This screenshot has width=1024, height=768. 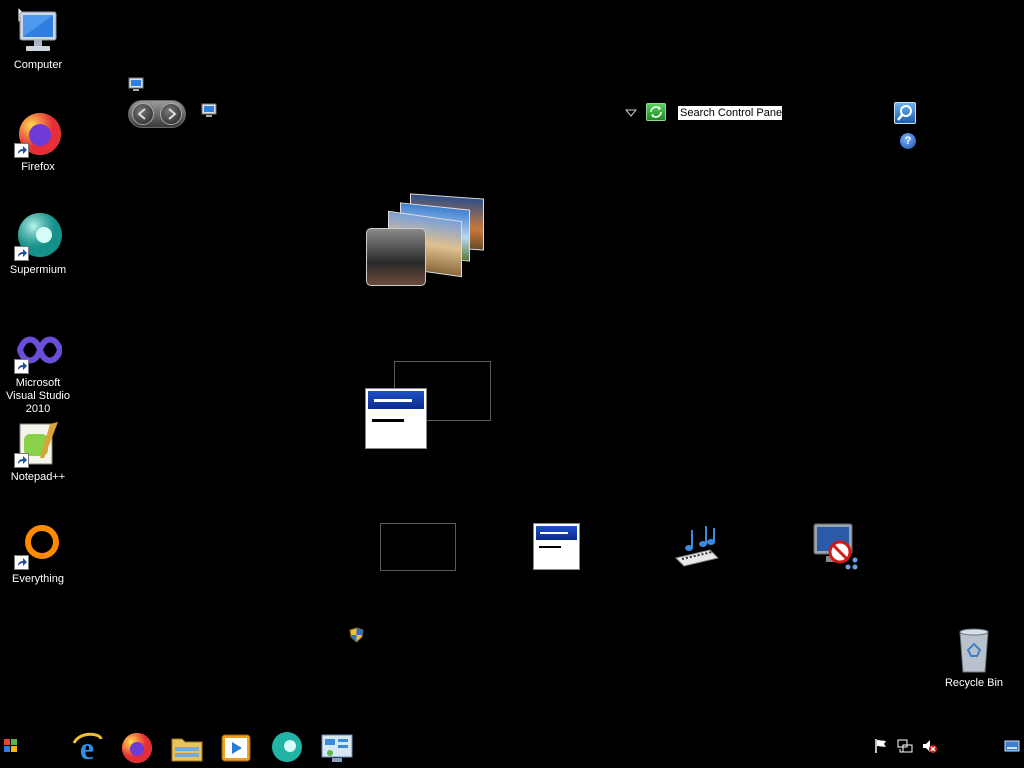 I want to click on firefox-icon, so click(x=137, y=749).